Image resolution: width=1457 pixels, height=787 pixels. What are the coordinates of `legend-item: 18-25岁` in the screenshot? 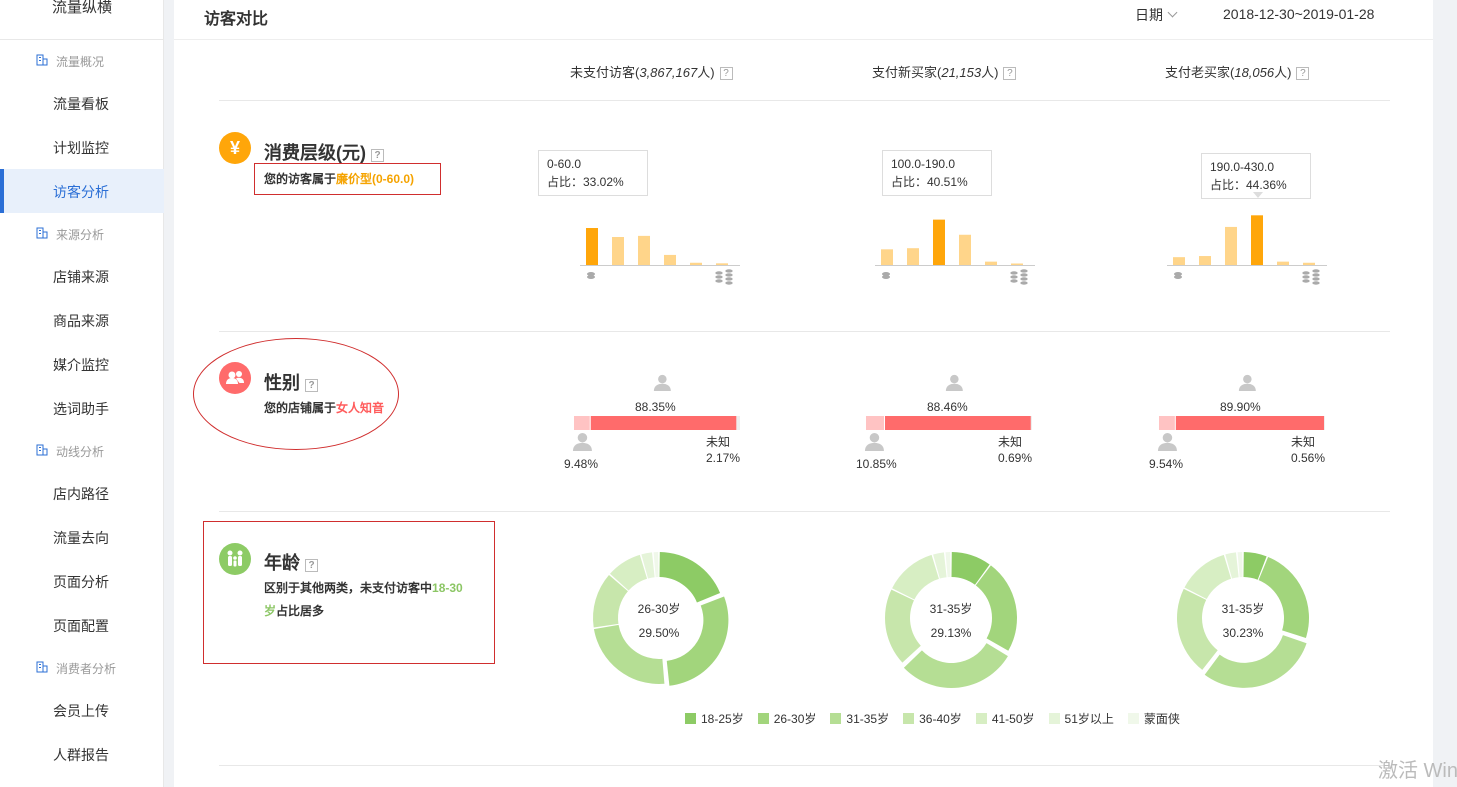 It's located at (714, 718).